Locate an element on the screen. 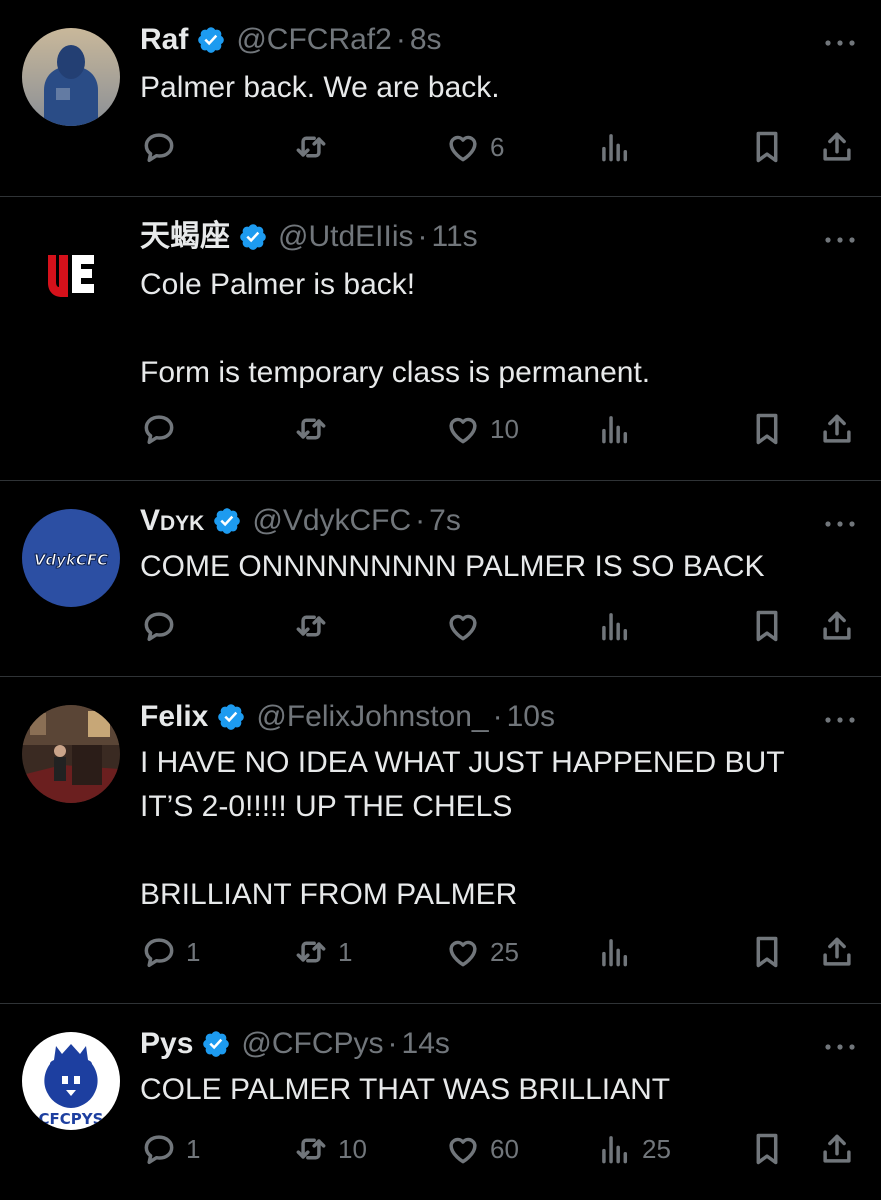 This screenshot has height=1200, width=881. avatar-image-cfcpys-lion-logo: CFCPYS is located at coordinates (71, 1081).